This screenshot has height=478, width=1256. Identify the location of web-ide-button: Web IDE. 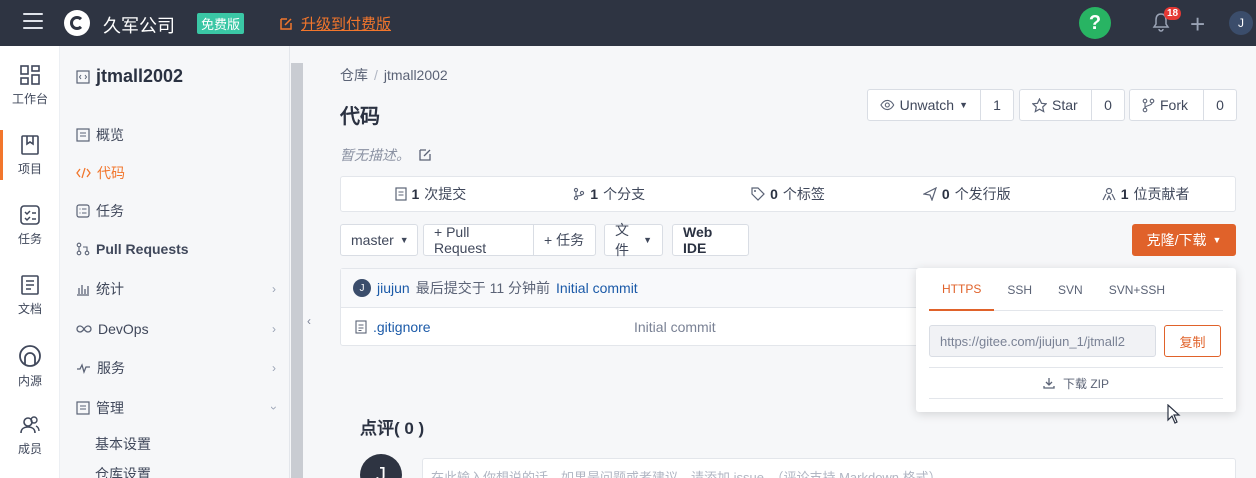
(710, 240).